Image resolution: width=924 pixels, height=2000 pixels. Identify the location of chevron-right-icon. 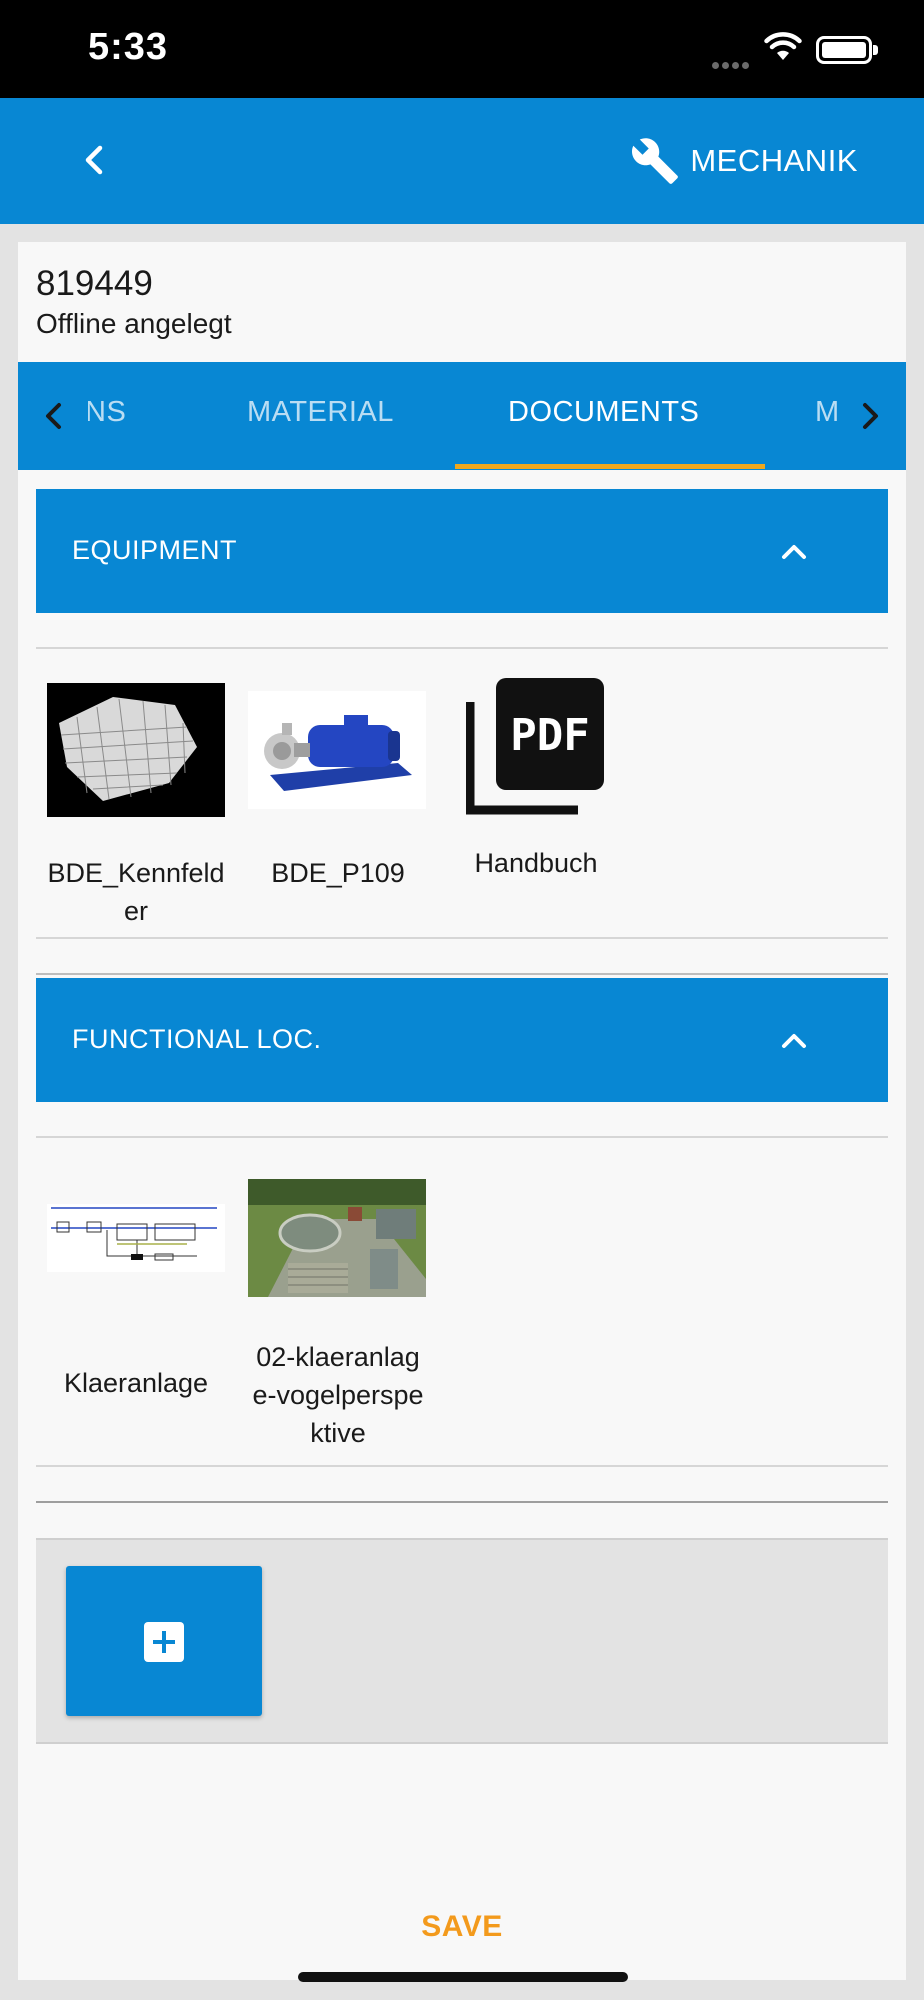
(870, 416).